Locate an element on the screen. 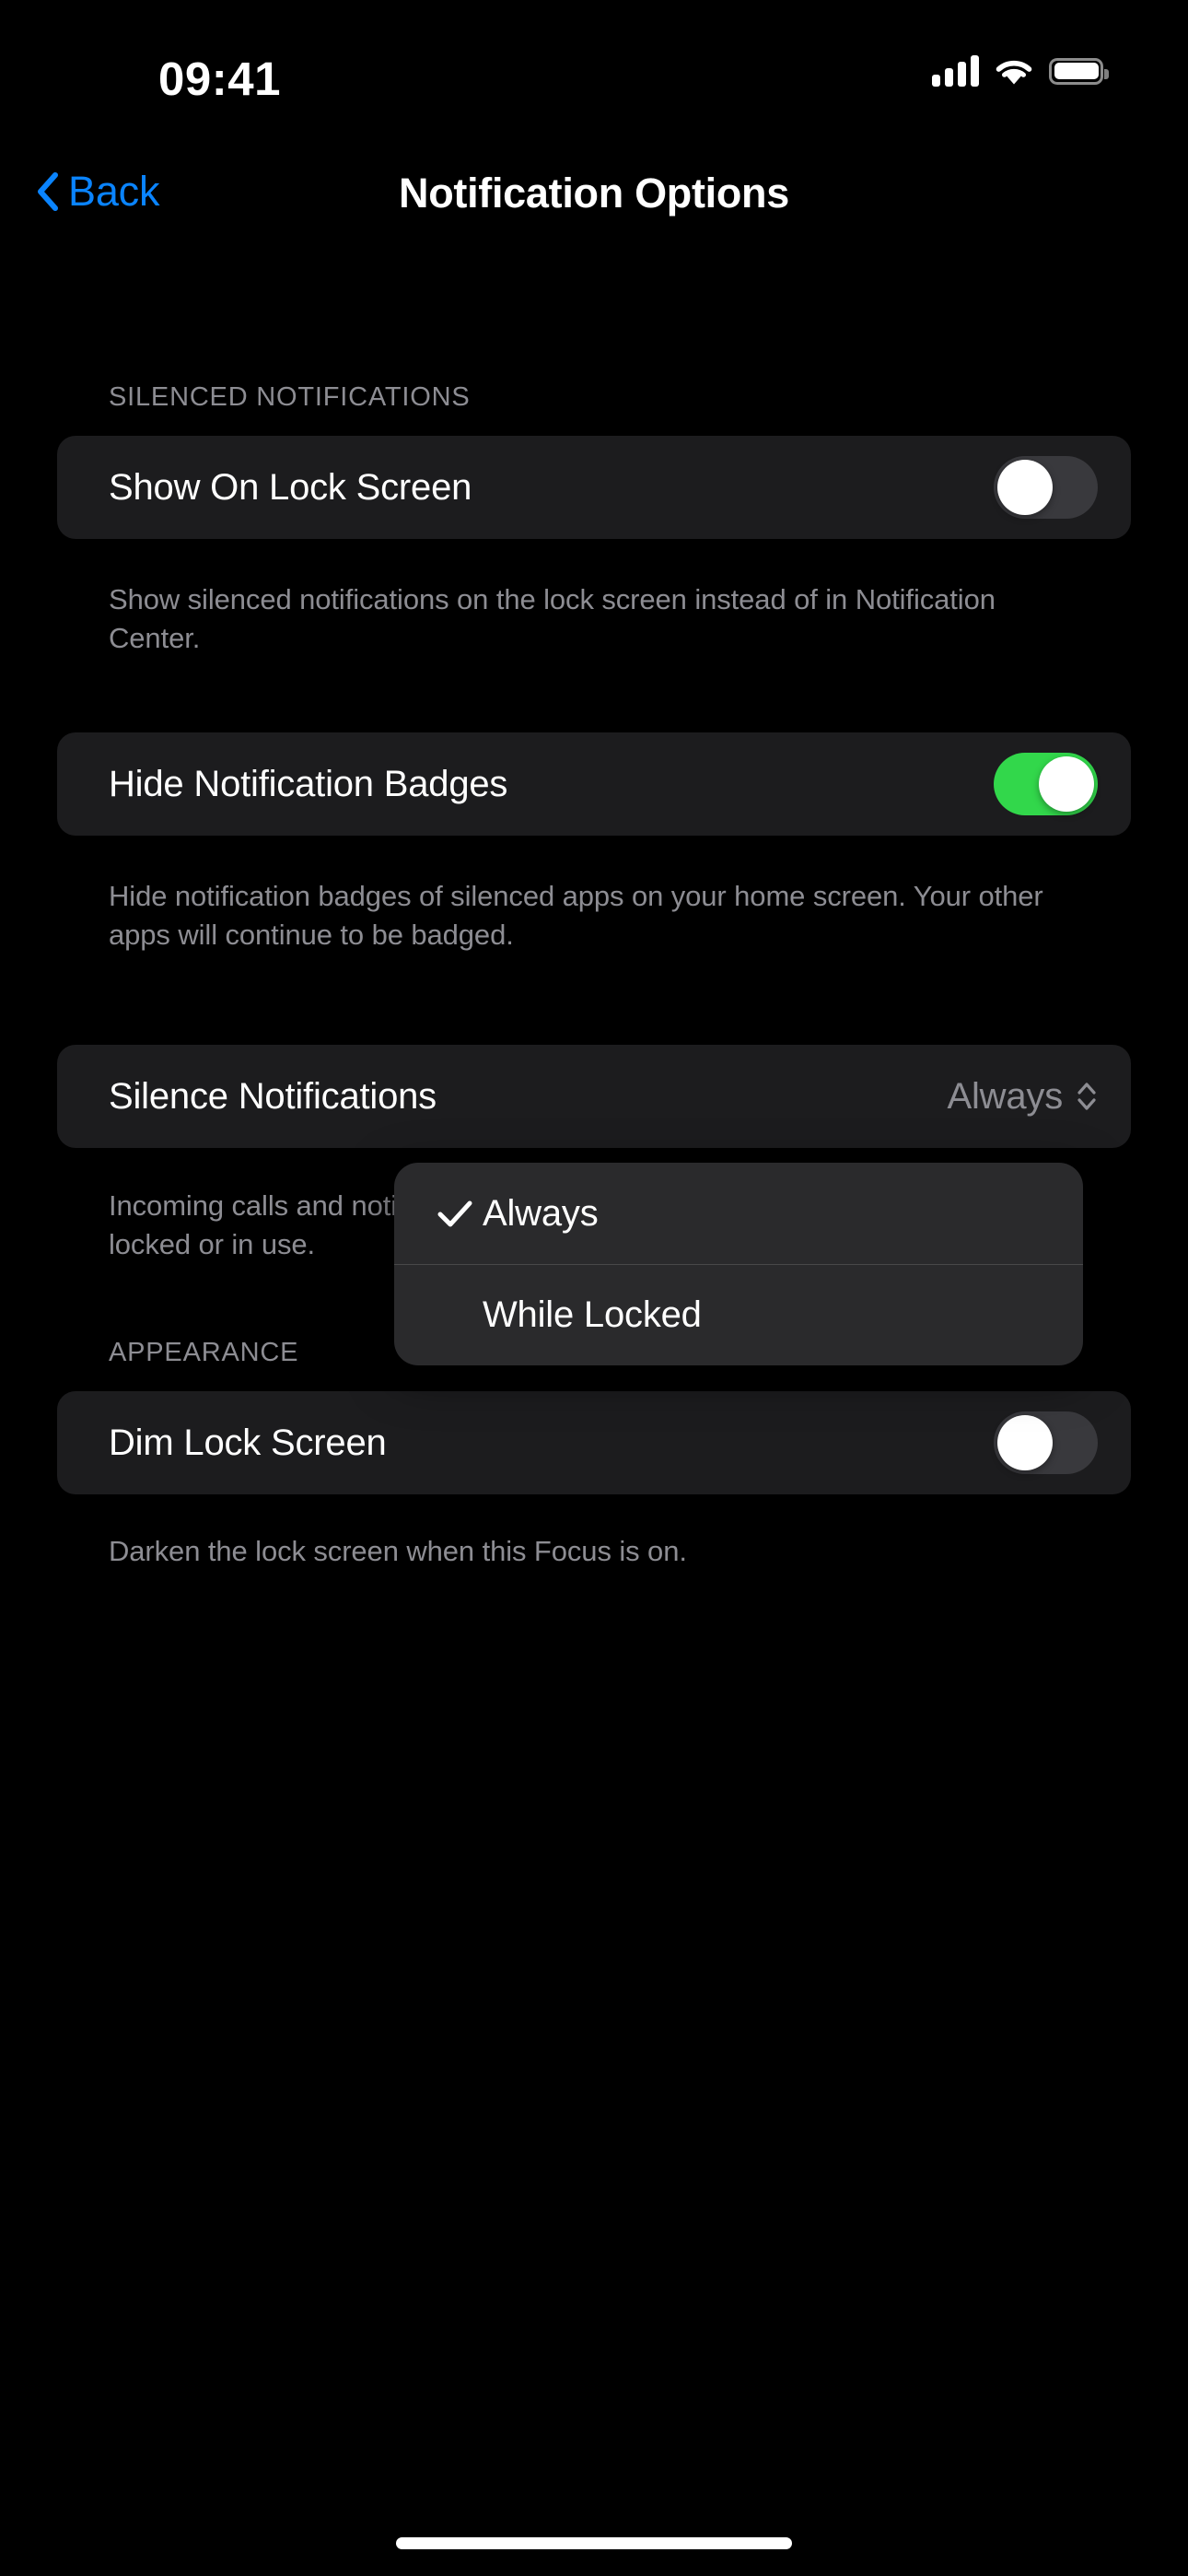 This screenshot has height=2576, width=1188. menu-item-label: While Locked is located at coordinates (592, 1314).